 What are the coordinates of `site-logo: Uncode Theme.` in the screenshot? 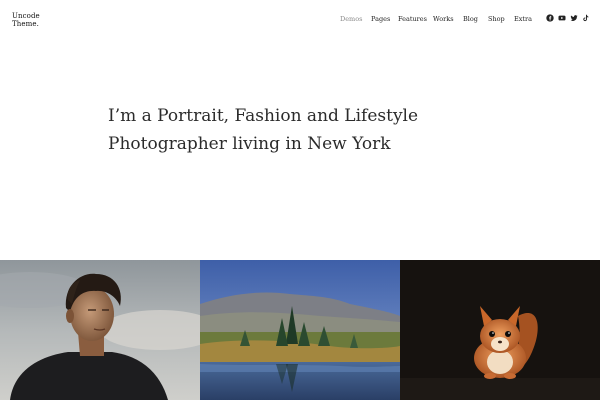 It's located at (26, 20).